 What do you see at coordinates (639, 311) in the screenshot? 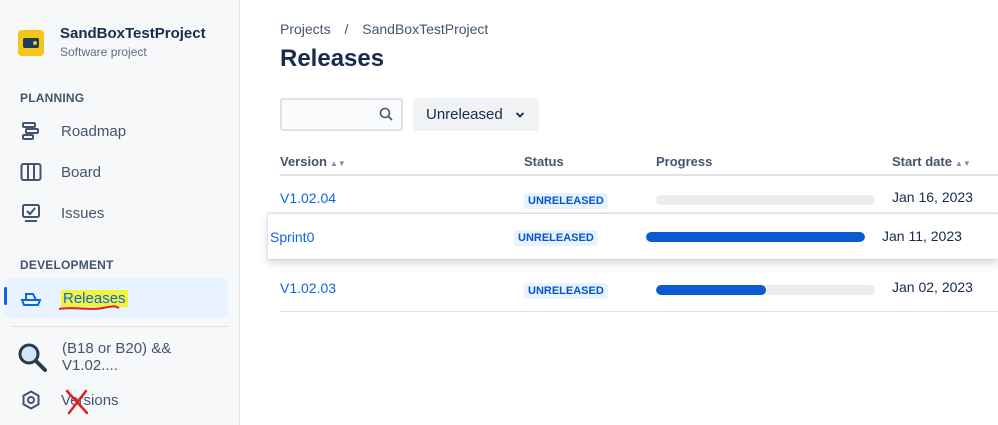
I see `table-bottom-divider` at bounding box center [639, 311].